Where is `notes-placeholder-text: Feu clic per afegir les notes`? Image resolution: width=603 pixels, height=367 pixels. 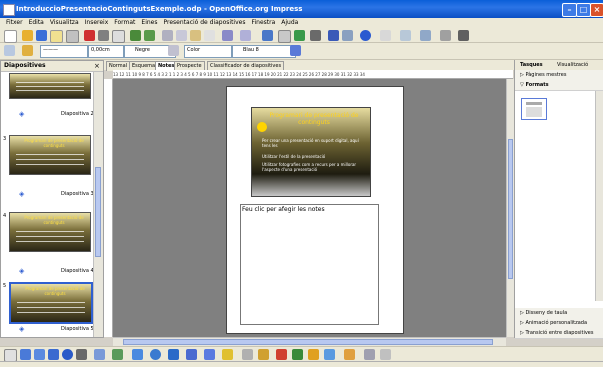 notes-placeholder-text: Feu clic per afegir les notes is located at coordinates (283, 209).